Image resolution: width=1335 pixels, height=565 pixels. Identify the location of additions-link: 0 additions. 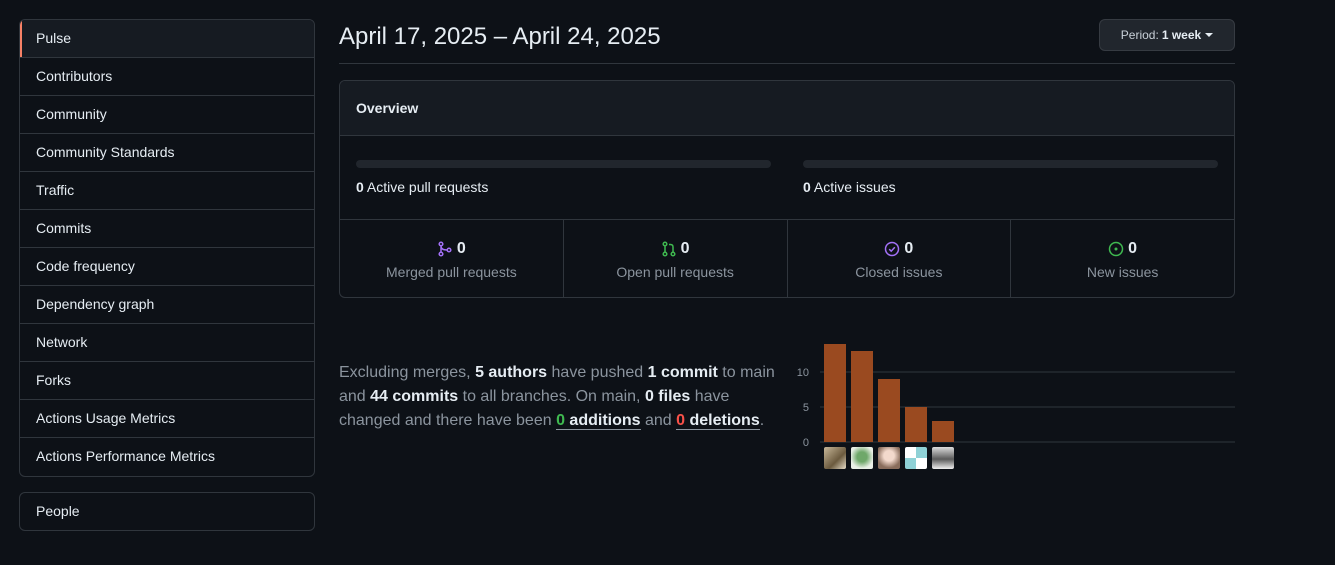
(598, 421).